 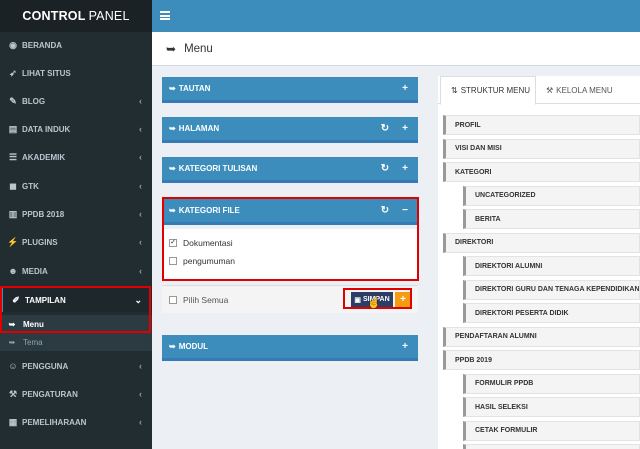 What do you see at coordinates (76, 366) in the screenshot?
I see `sidebar-item-pengguna: ☺ PENGGUNA ‹` at bounding box center [76, 366].